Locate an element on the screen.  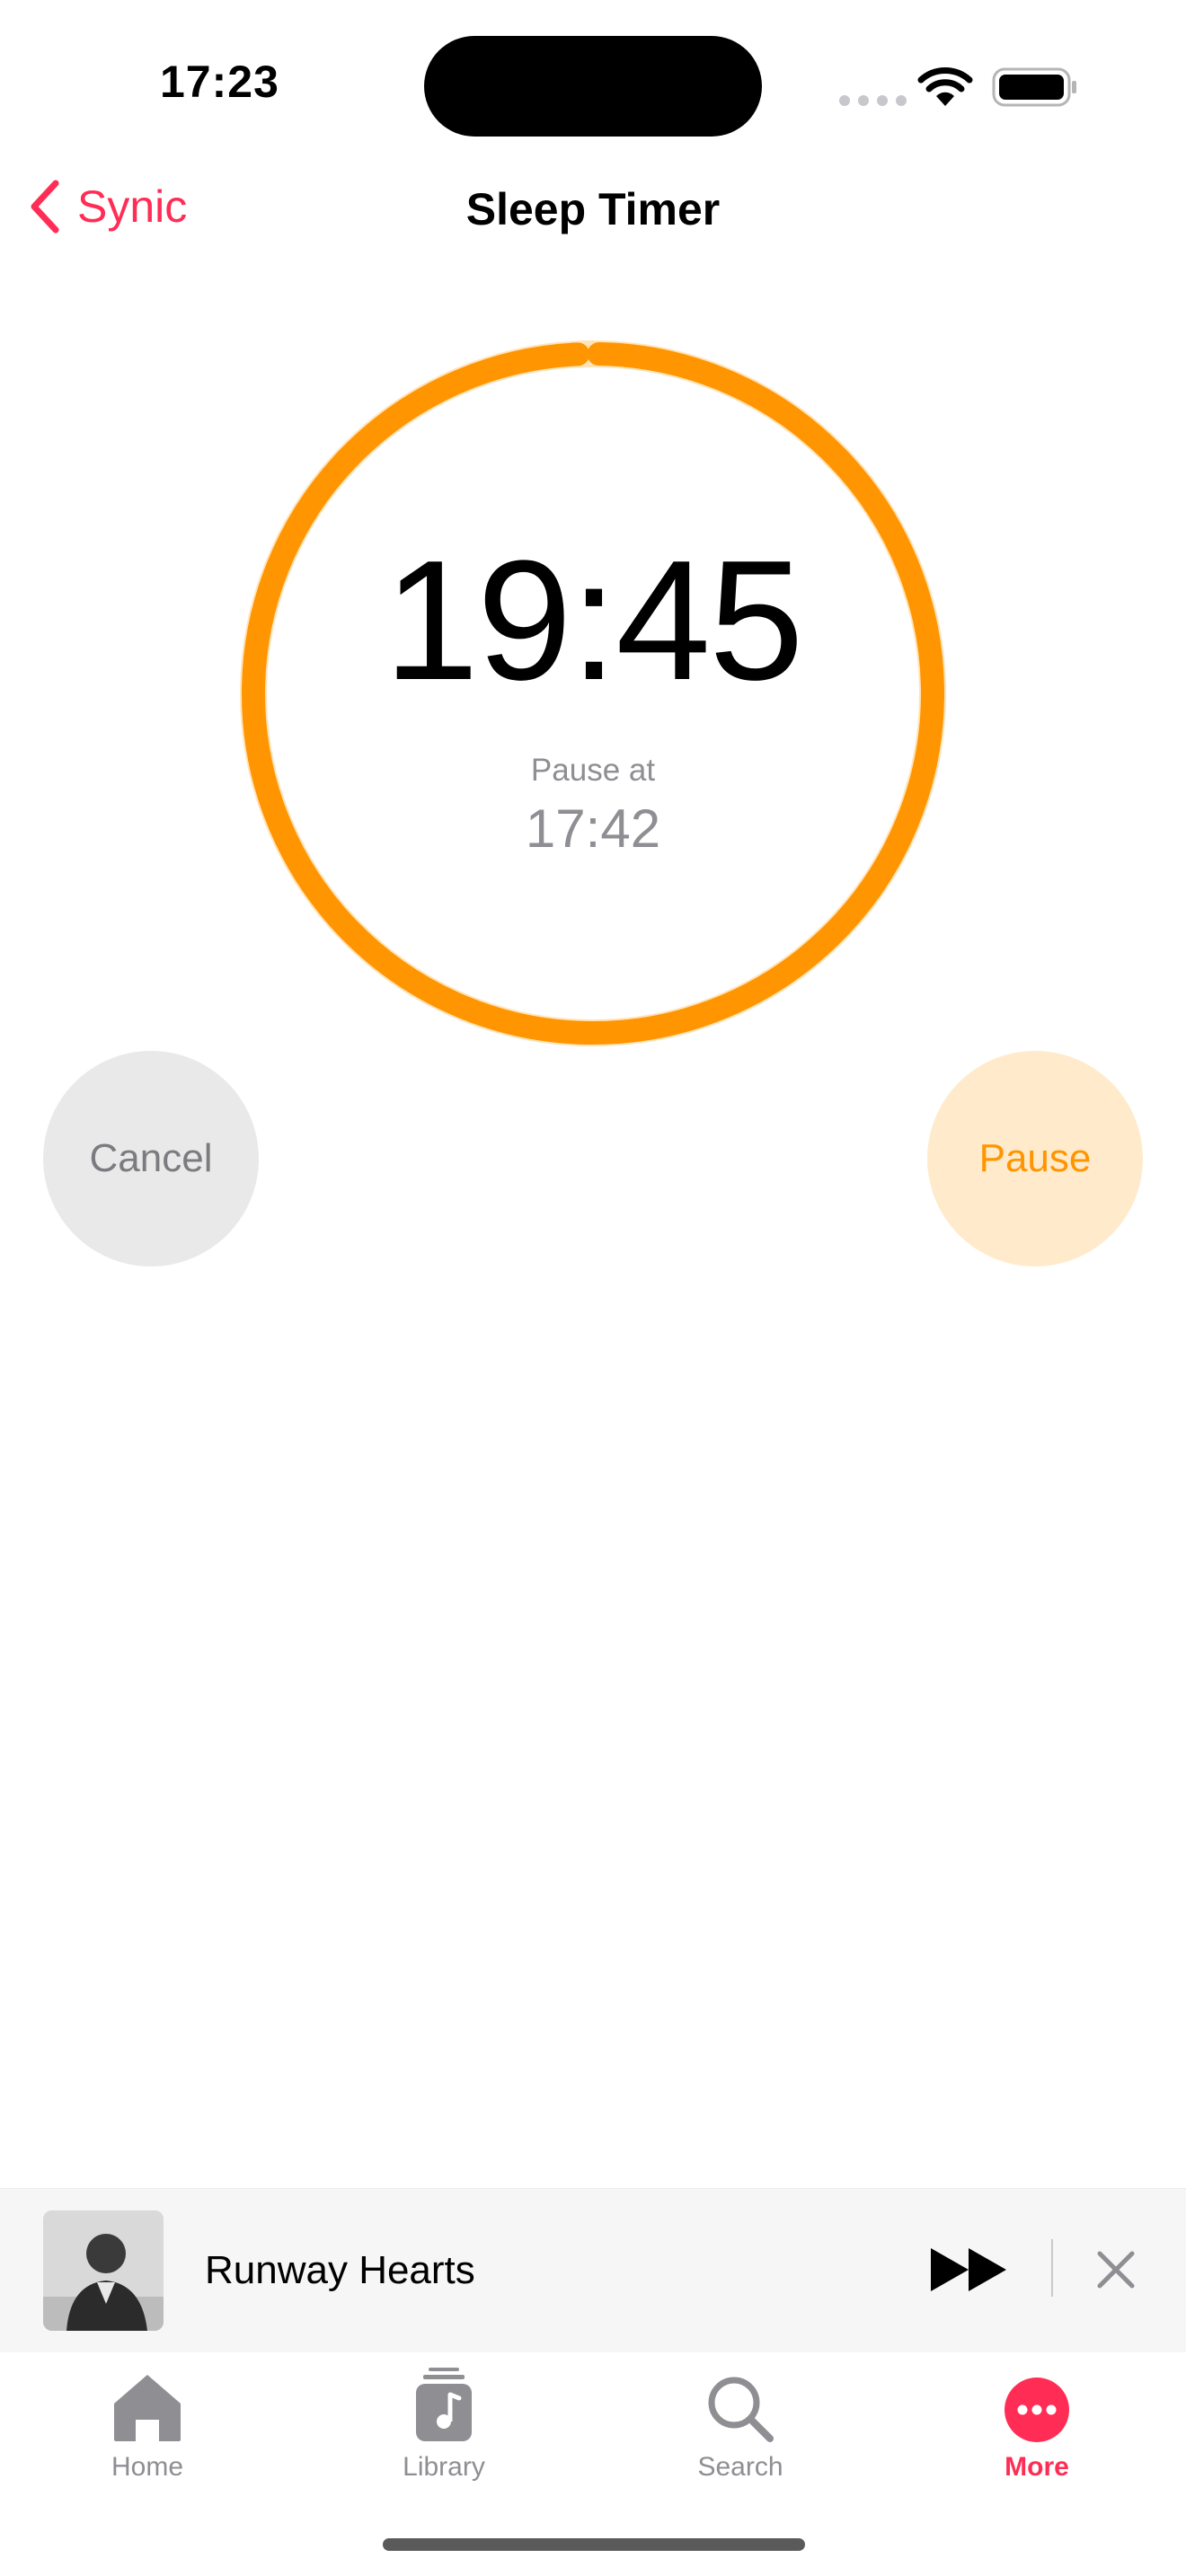
status-time: 17:23 is located at coordinates (219, 82).